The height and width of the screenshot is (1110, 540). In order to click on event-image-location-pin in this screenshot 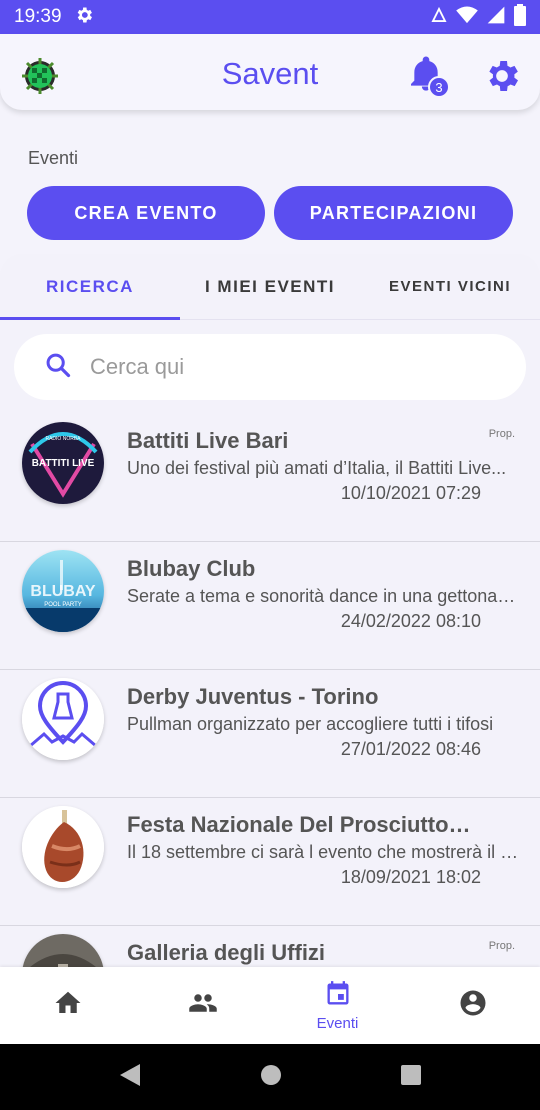, I will do `click(63, 719)`.